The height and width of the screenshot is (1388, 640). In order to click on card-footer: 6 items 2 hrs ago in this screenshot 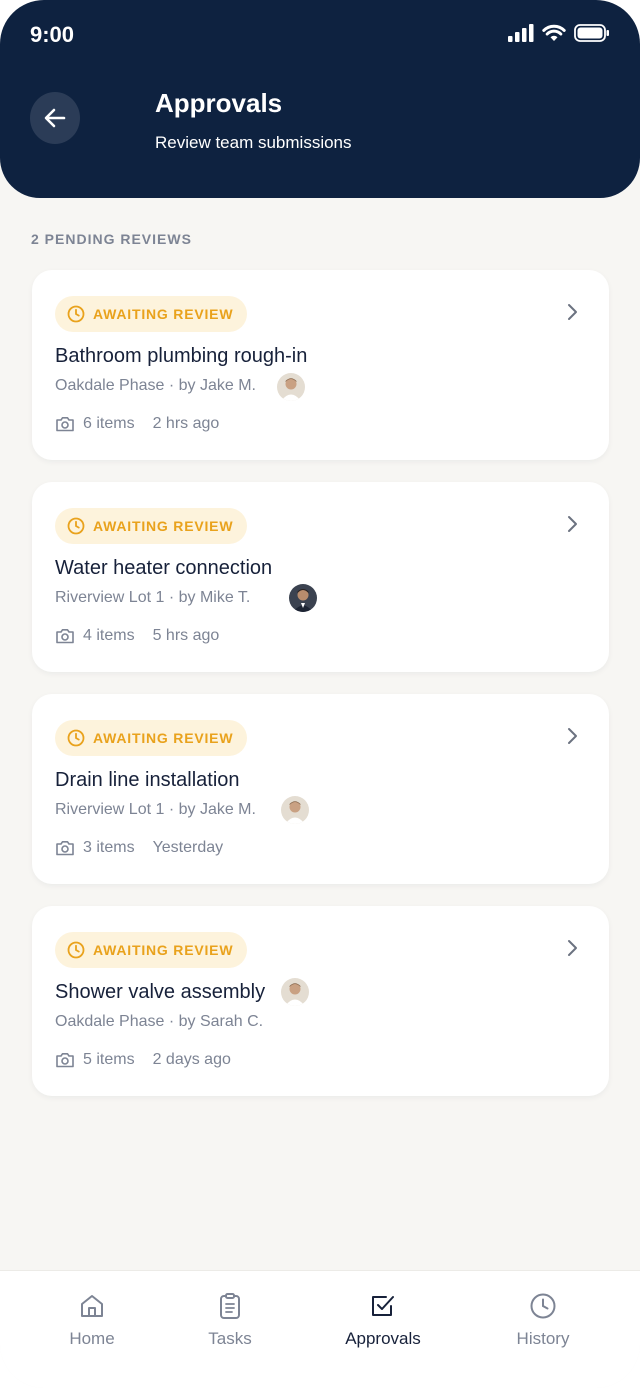, I will do `click(137, 424)`.